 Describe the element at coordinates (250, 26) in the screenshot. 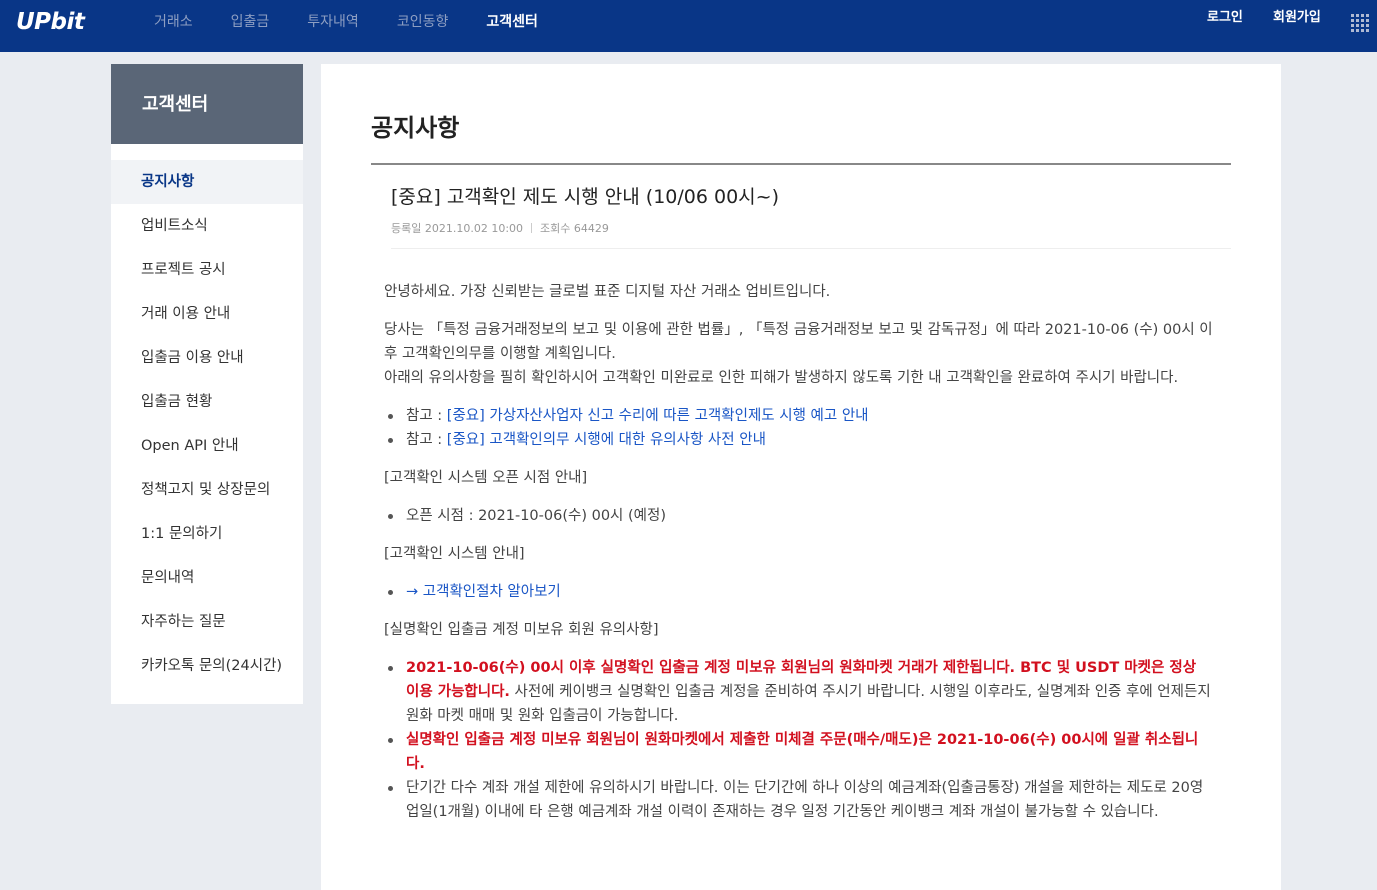

I see `nav-deposit-withdraw: 입출금` at that location.